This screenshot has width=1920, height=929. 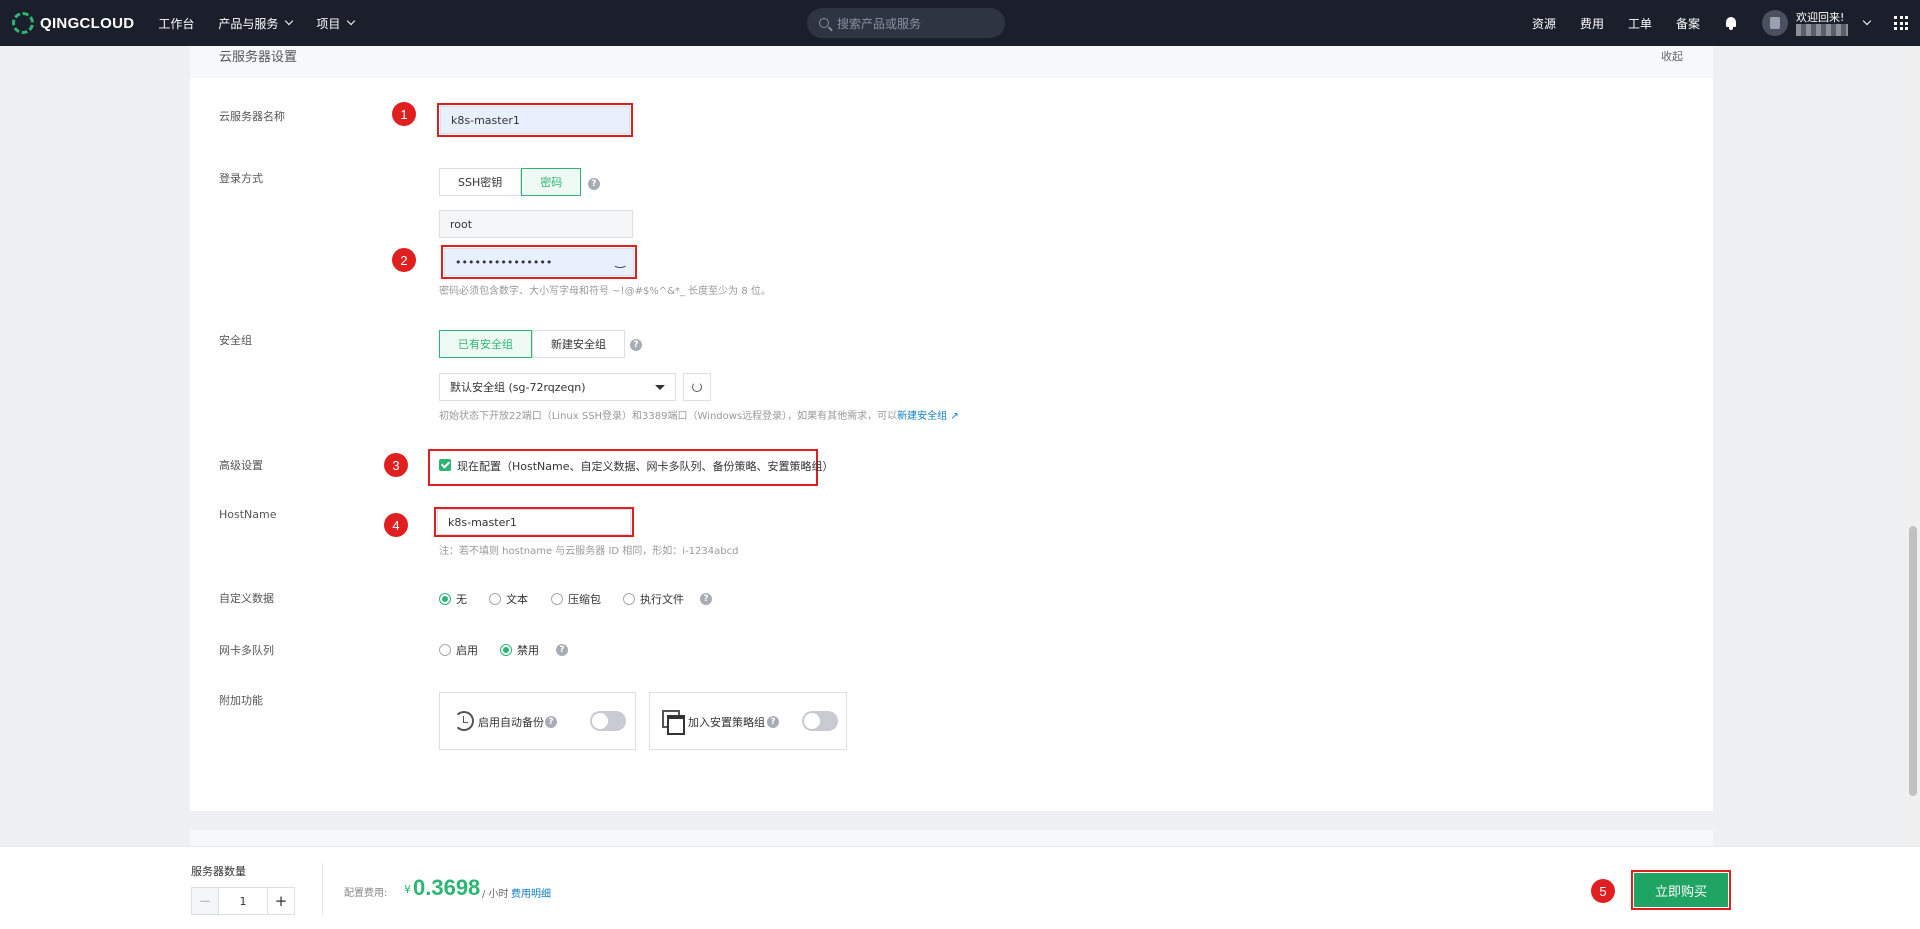 I want to click on quantity-decrease-button: −, so click(x=205, y=901).